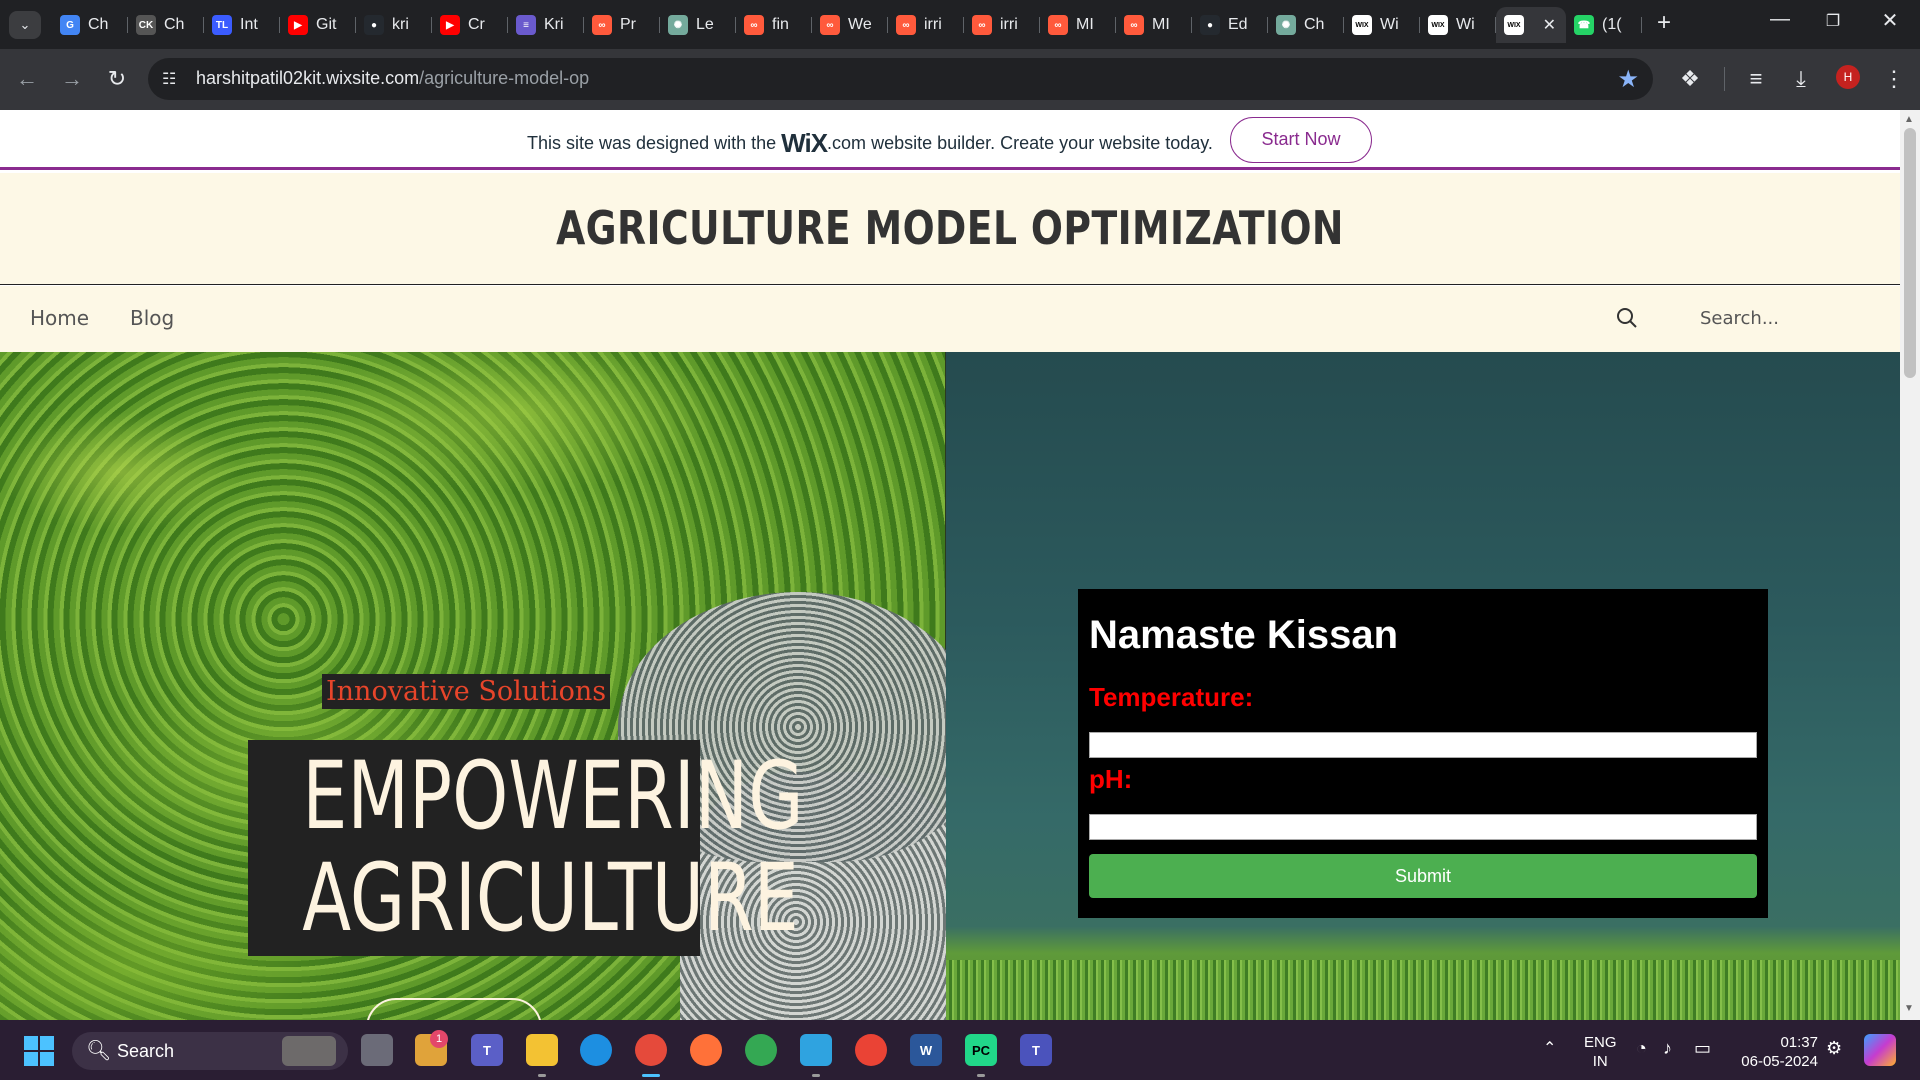  Describe the element at coordinates (596, 1050) in the screenshot. I see `edge-icon` at that location.